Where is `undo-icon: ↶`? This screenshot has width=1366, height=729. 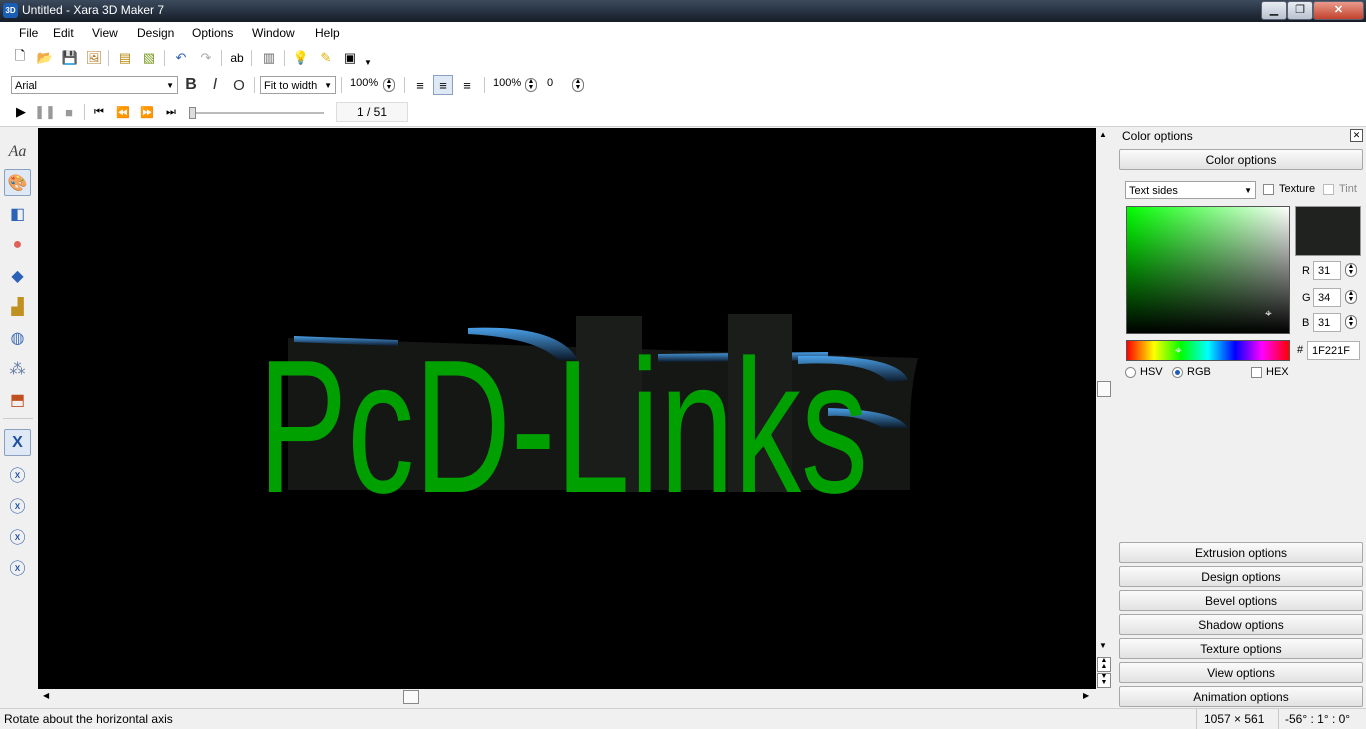 undo-icon: ↶ is located at coordinates (181, 58).